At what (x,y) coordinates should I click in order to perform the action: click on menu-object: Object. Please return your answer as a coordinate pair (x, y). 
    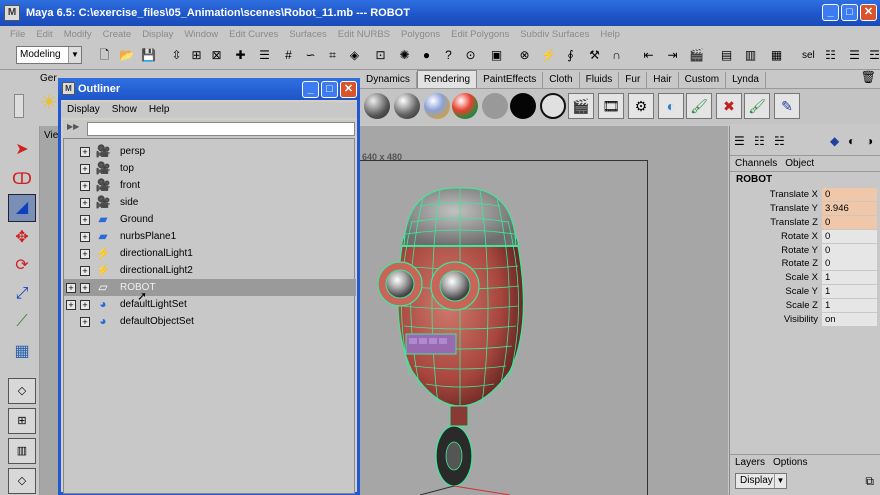
    Looking at the image, I should click on (799, 163).